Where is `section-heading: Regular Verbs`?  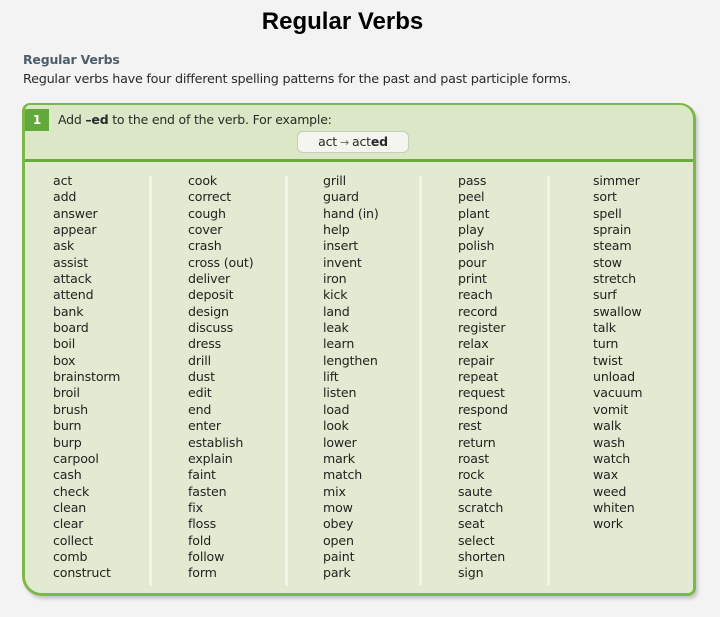 section-heading: Regular Verbs is located at coordinates (71, 59).